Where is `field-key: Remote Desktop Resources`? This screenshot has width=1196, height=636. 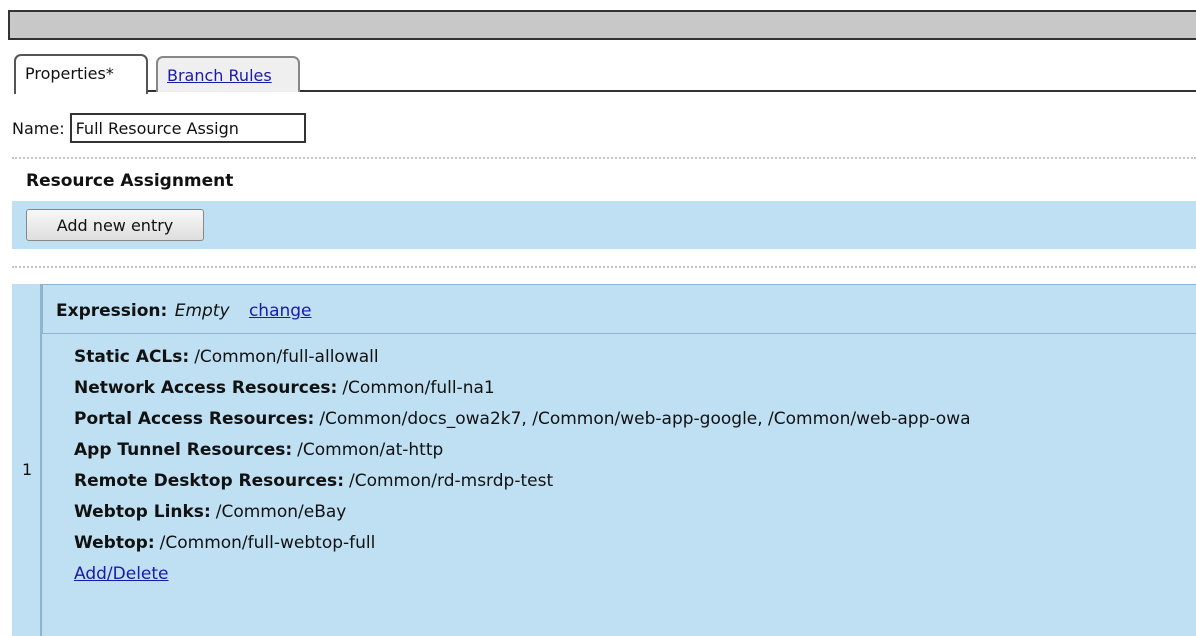
field-key: Remote Desktop Resources is located at coordinates (209, 481).